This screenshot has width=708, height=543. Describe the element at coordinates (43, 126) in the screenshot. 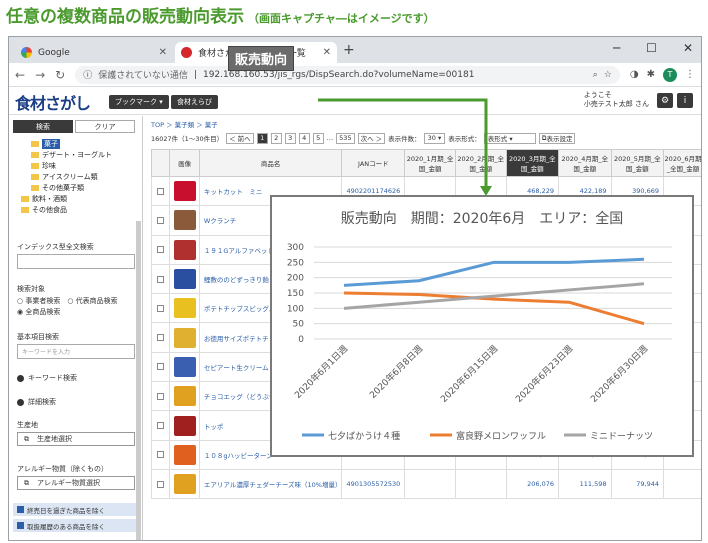

I see `search-button: 検索` at that location.